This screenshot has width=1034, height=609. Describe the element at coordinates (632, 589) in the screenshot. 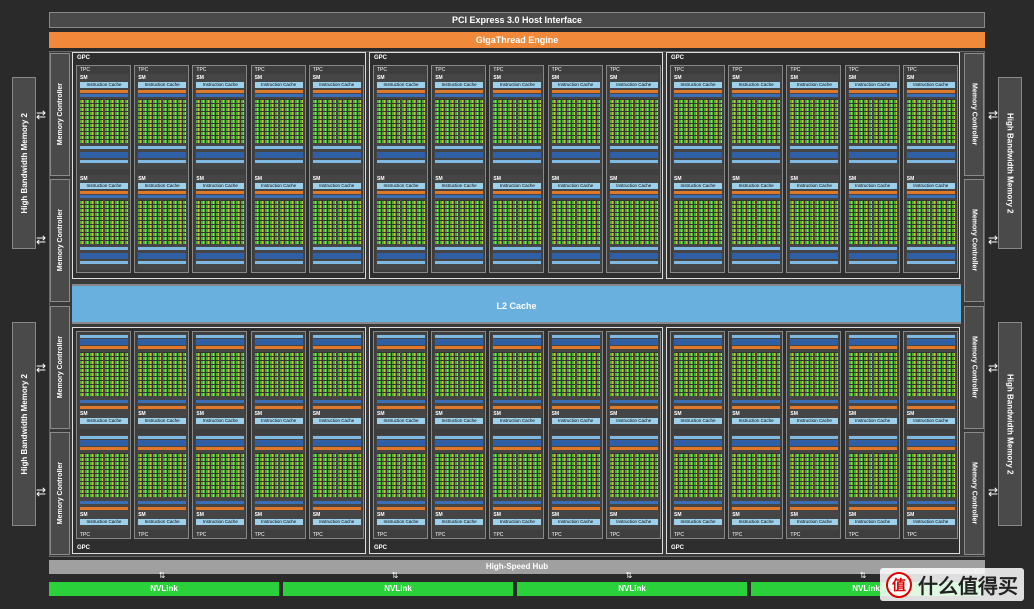

I see `nvlink-3: NVLink` at that location.